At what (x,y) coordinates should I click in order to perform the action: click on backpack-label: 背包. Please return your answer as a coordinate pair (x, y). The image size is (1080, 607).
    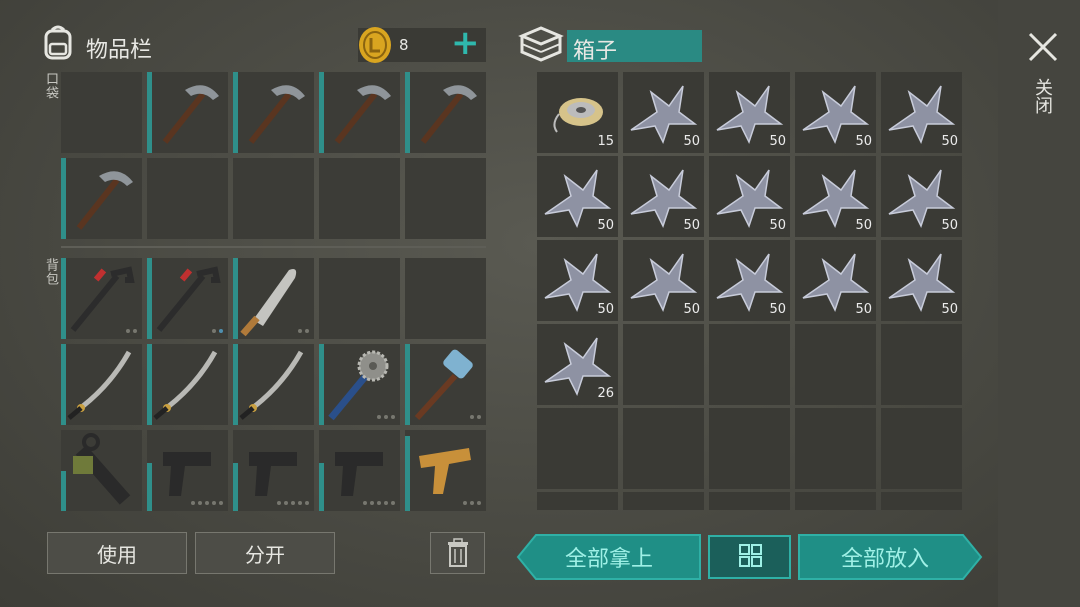
    Looking at the image, I should click on (50, 272).